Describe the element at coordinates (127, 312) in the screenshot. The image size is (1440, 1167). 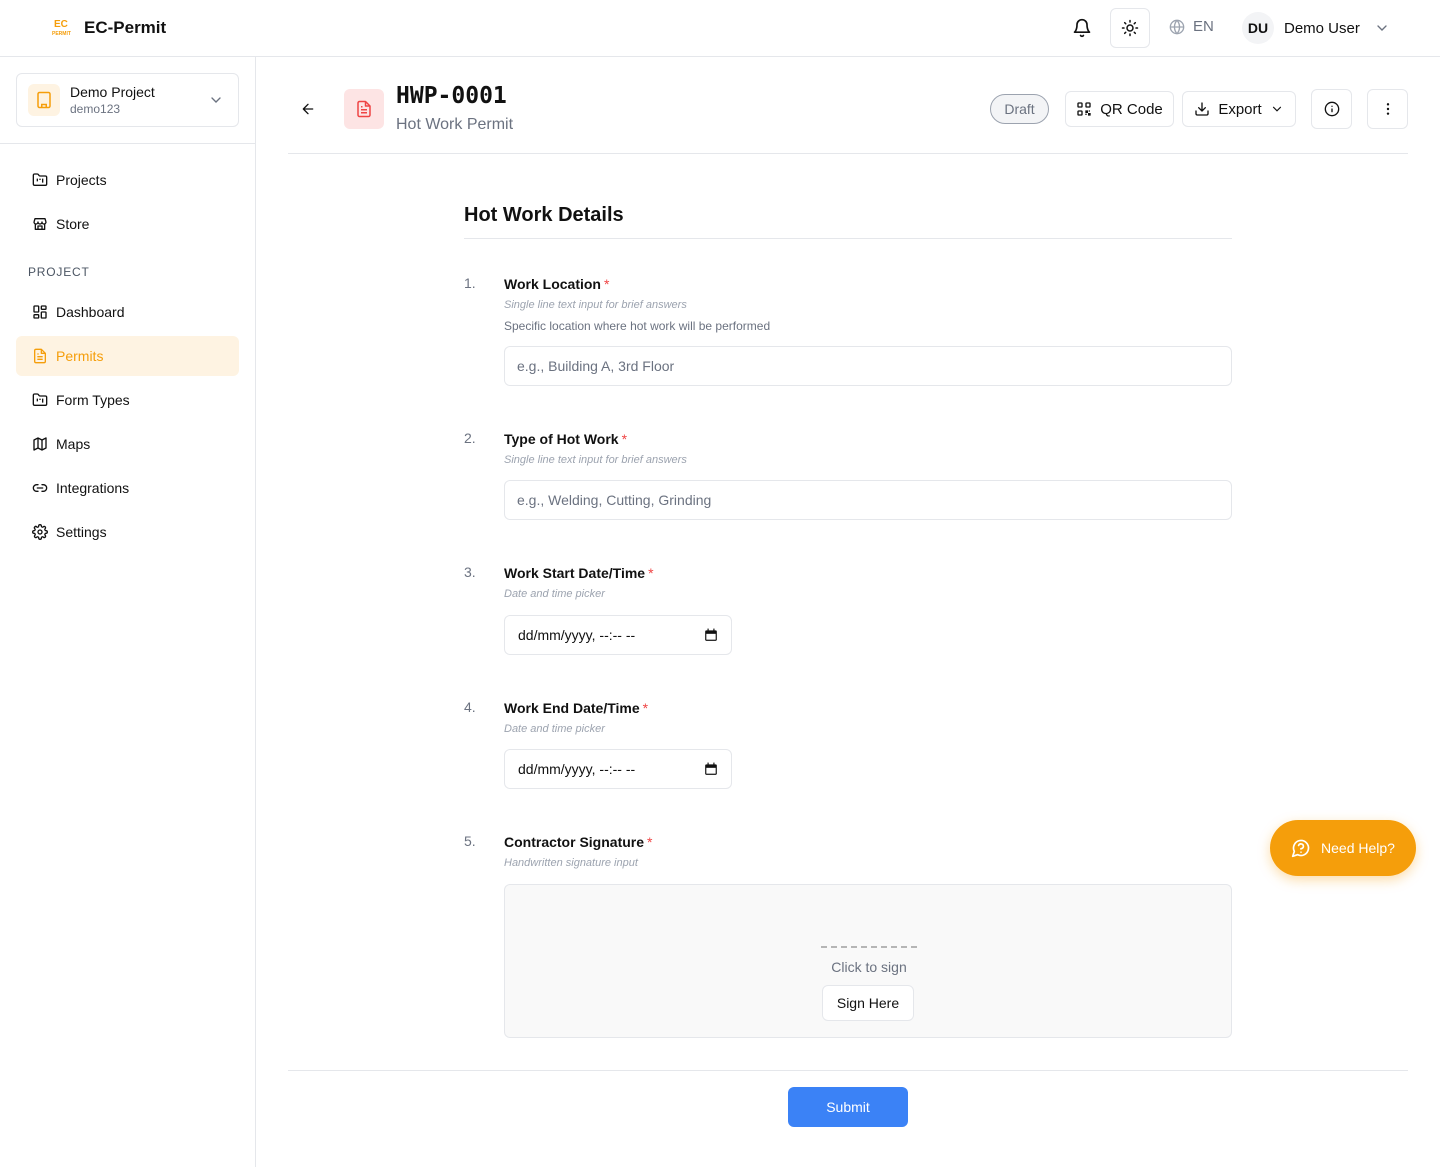
I see `sidebar-item-dashboard: Dashboard` at that location.